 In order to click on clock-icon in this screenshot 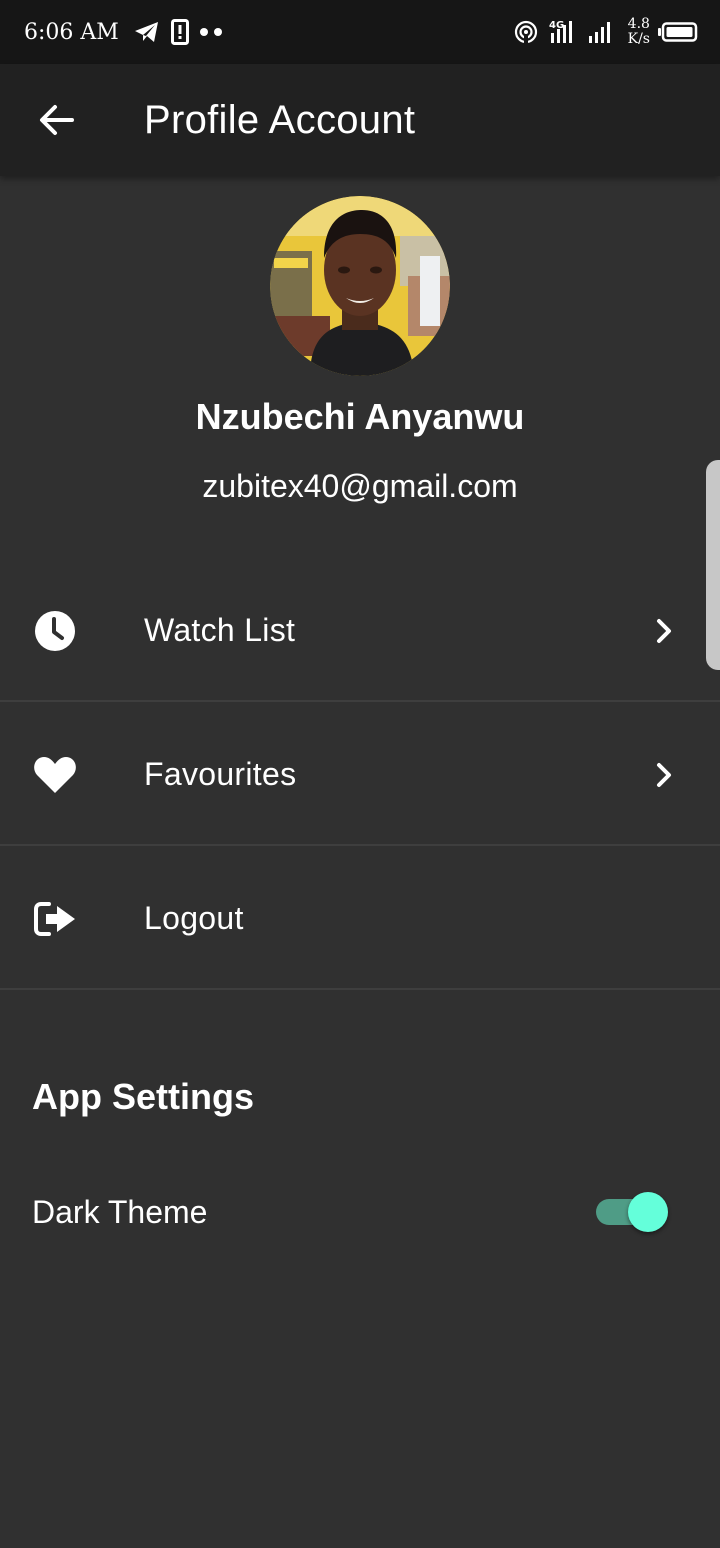, I will do `click(55, 631)`.